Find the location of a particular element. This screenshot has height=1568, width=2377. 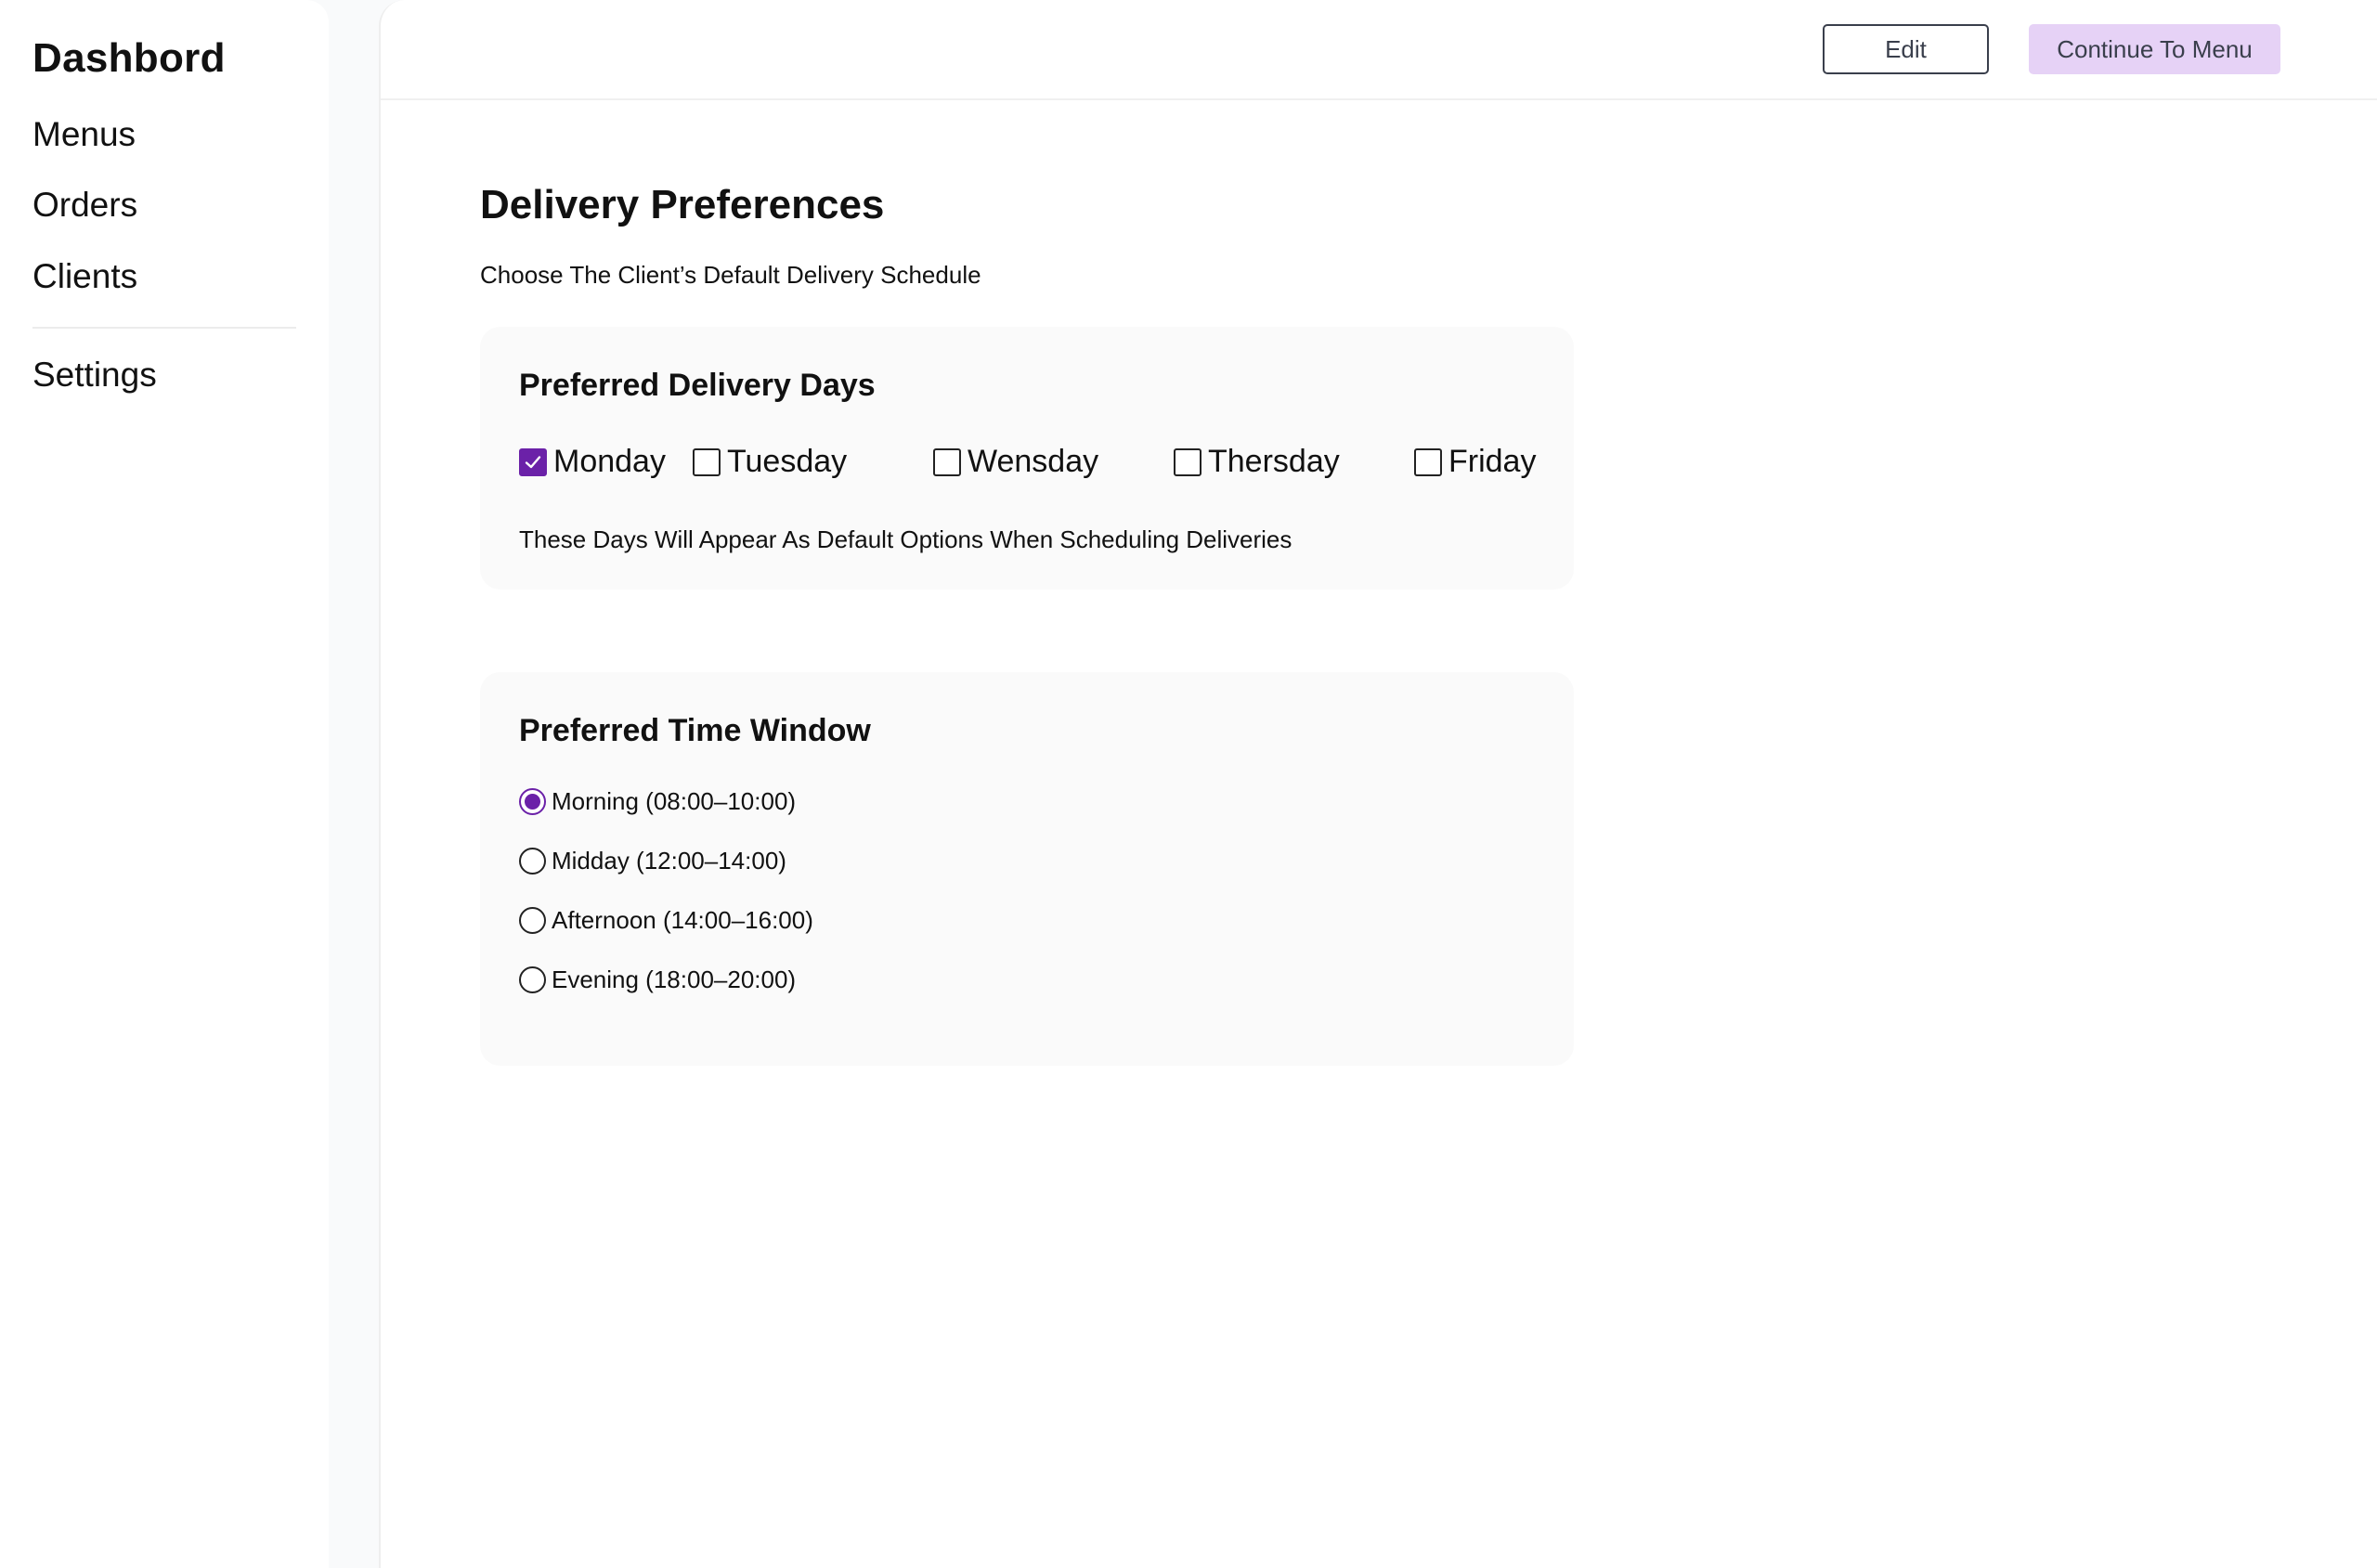

midday-label: Midday (12:00–14:00) is located at coordinates (669, 861).